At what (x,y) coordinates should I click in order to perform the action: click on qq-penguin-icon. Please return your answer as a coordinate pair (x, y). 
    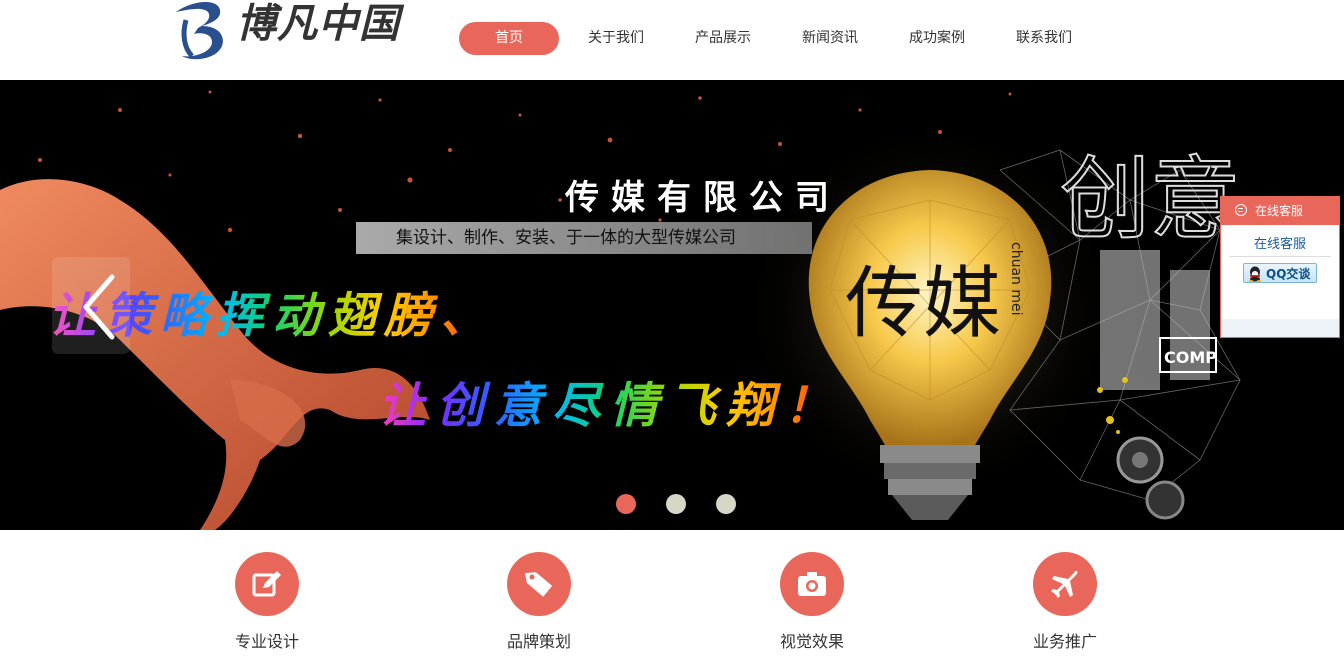
    Looking at the image, I should click on (1255, 274).